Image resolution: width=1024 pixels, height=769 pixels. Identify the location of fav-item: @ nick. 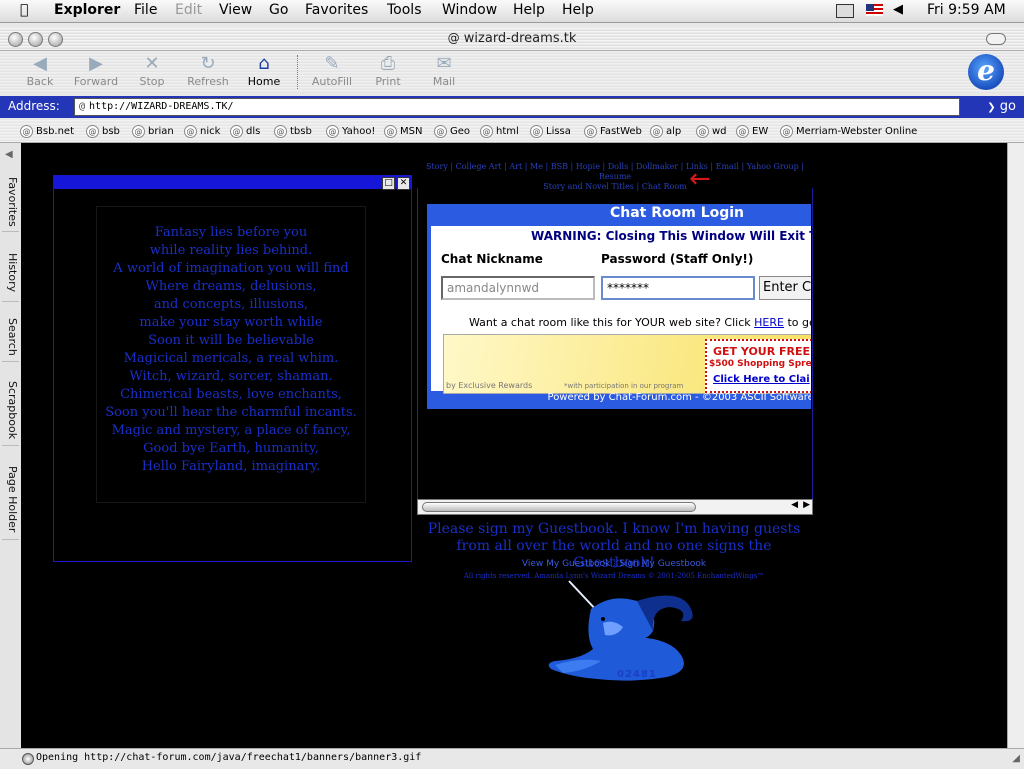
(202, 131).